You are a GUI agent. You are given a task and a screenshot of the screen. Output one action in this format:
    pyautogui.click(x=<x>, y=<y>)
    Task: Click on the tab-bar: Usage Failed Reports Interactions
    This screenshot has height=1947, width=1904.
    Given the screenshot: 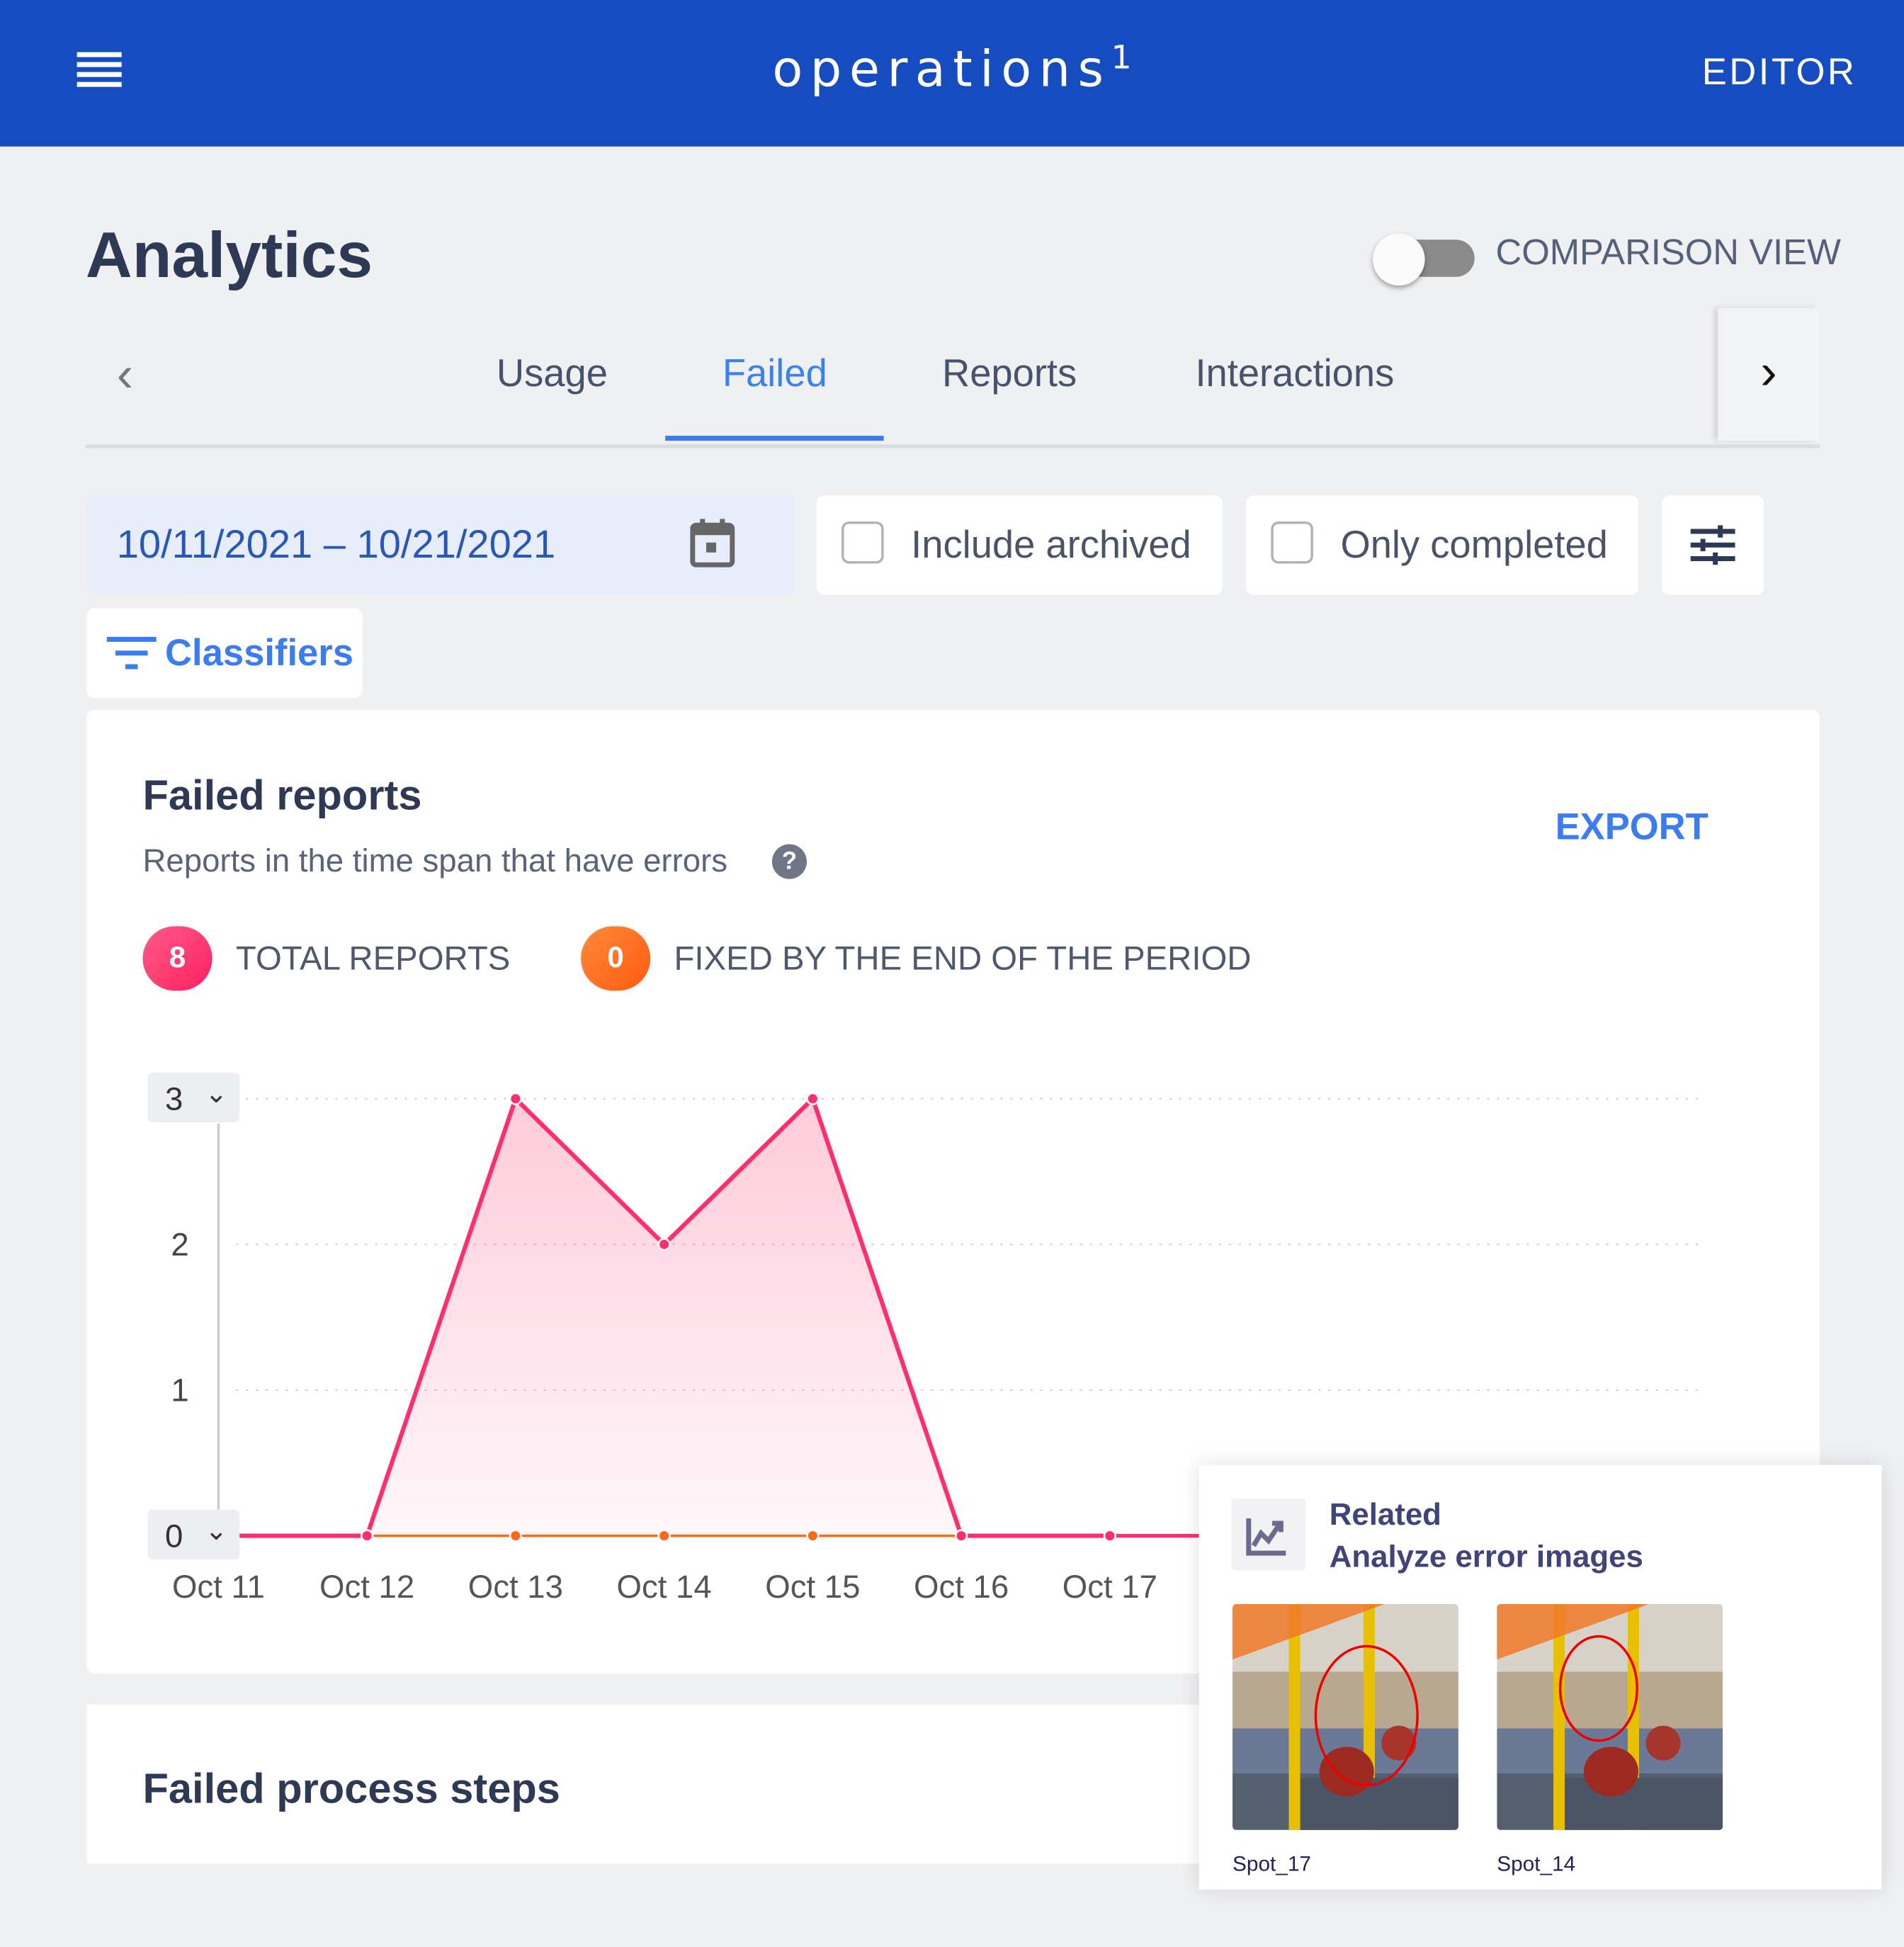 What is the action you would take?
    pyautogui.click(x=953, y=378)
    